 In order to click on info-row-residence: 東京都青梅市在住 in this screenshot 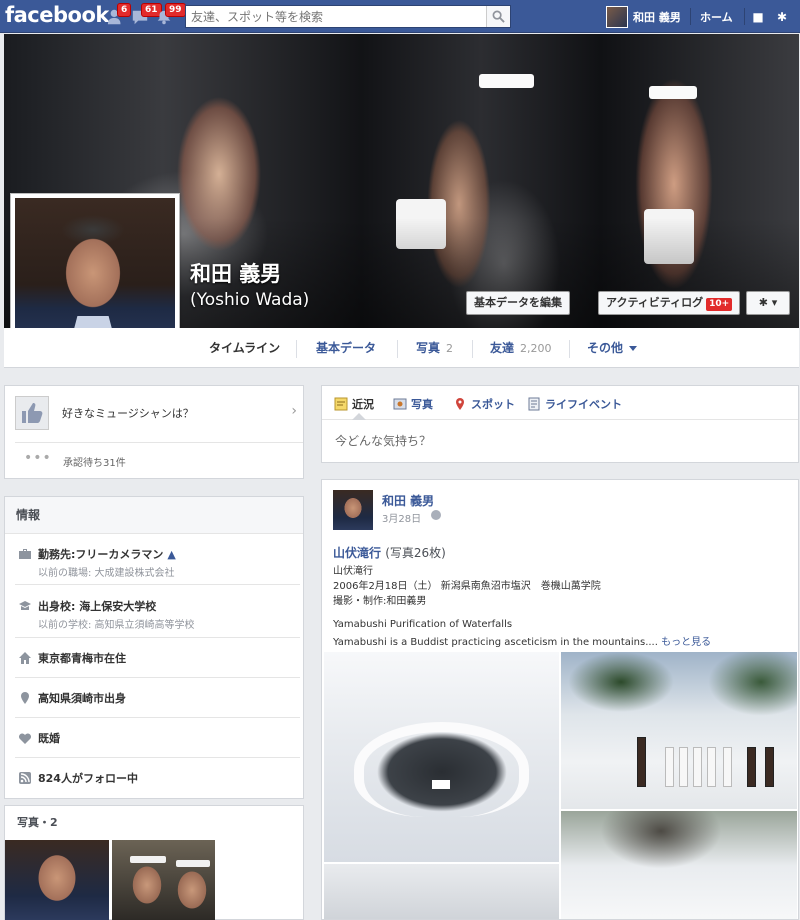, I will do `click(157, 658)`.